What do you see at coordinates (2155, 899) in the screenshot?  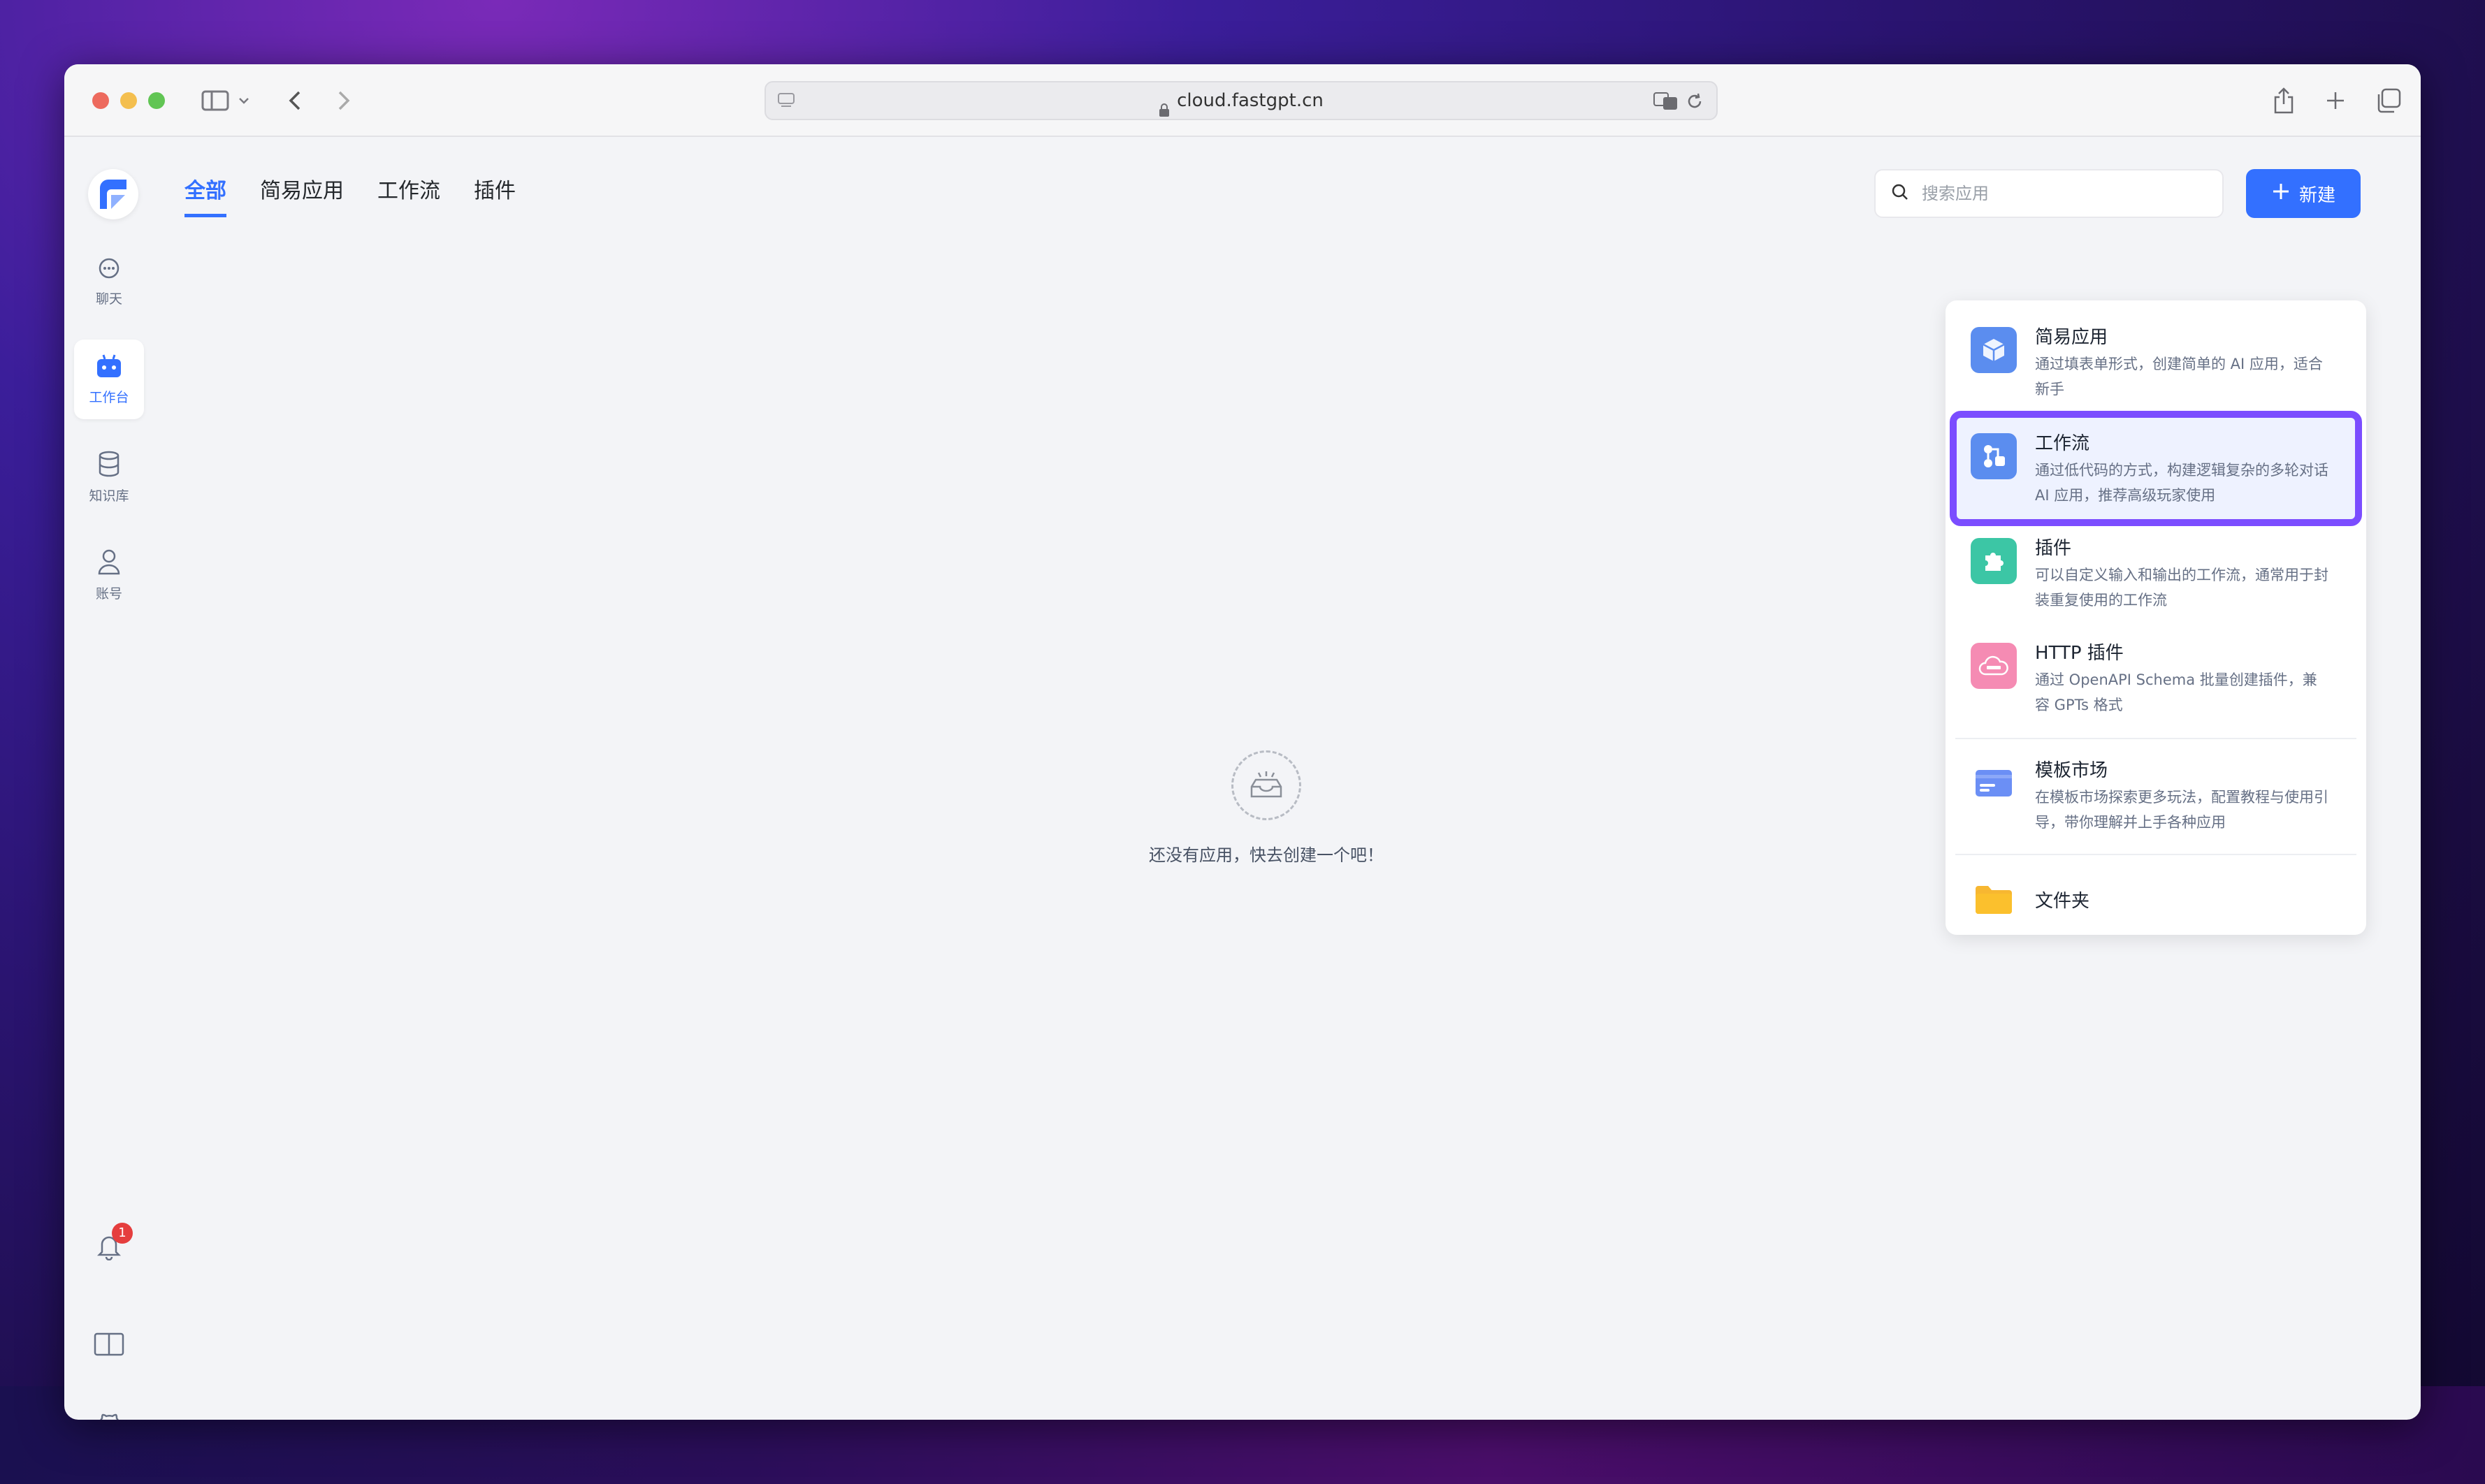 I see `menu-item-folder: 文件夹` at bounding box center [2155, 899].